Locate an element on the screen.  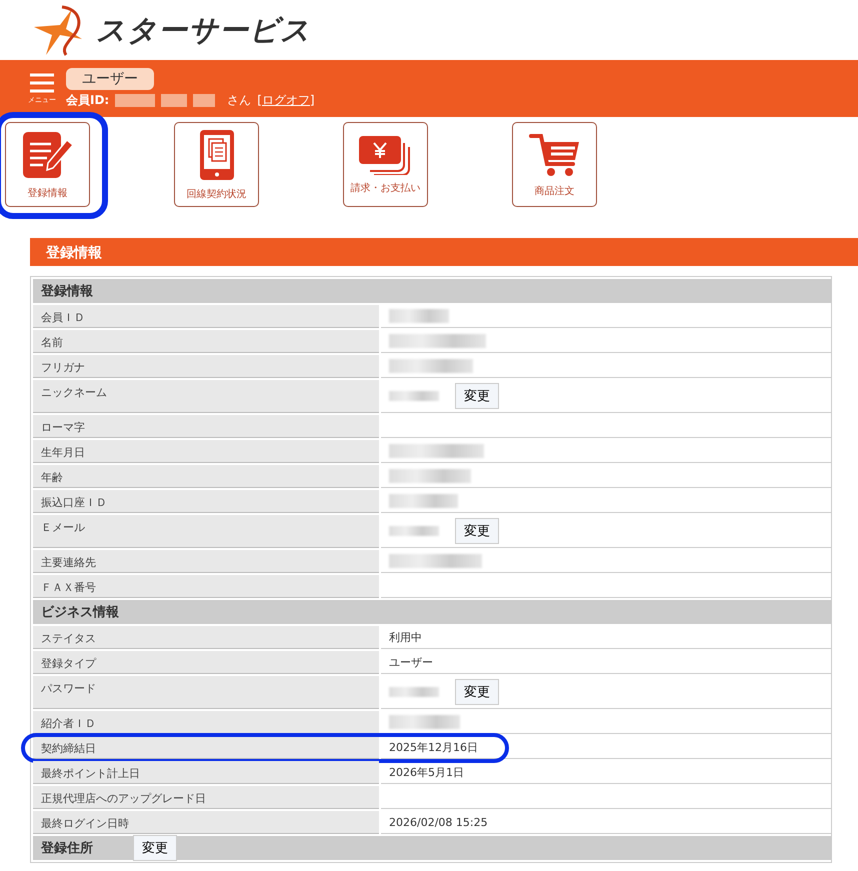
nav-tile: 請求・お支払い is located at coordinates (385, 164).